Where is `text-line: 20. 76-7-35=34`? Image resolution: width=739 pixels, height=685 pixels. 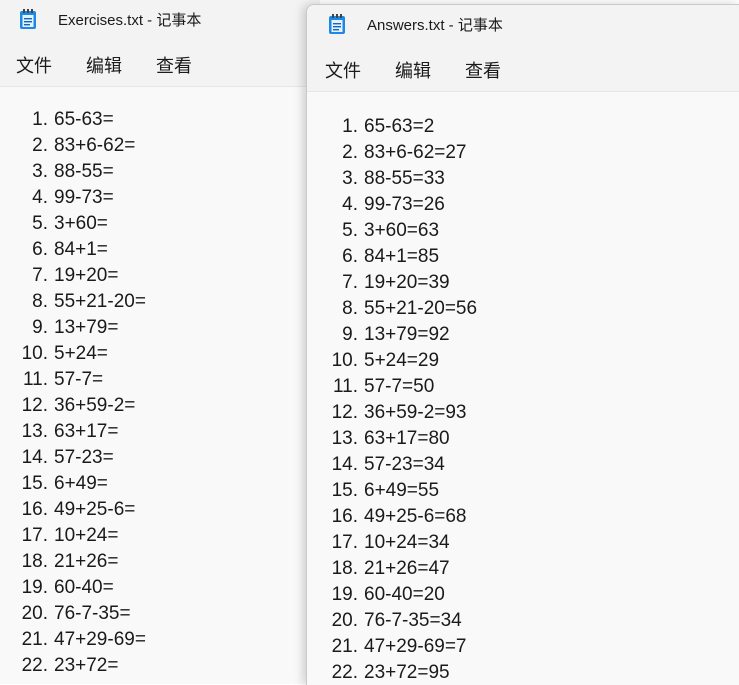
text-line: 20. 76-7-35=34 is located at coordinates (396, 621).